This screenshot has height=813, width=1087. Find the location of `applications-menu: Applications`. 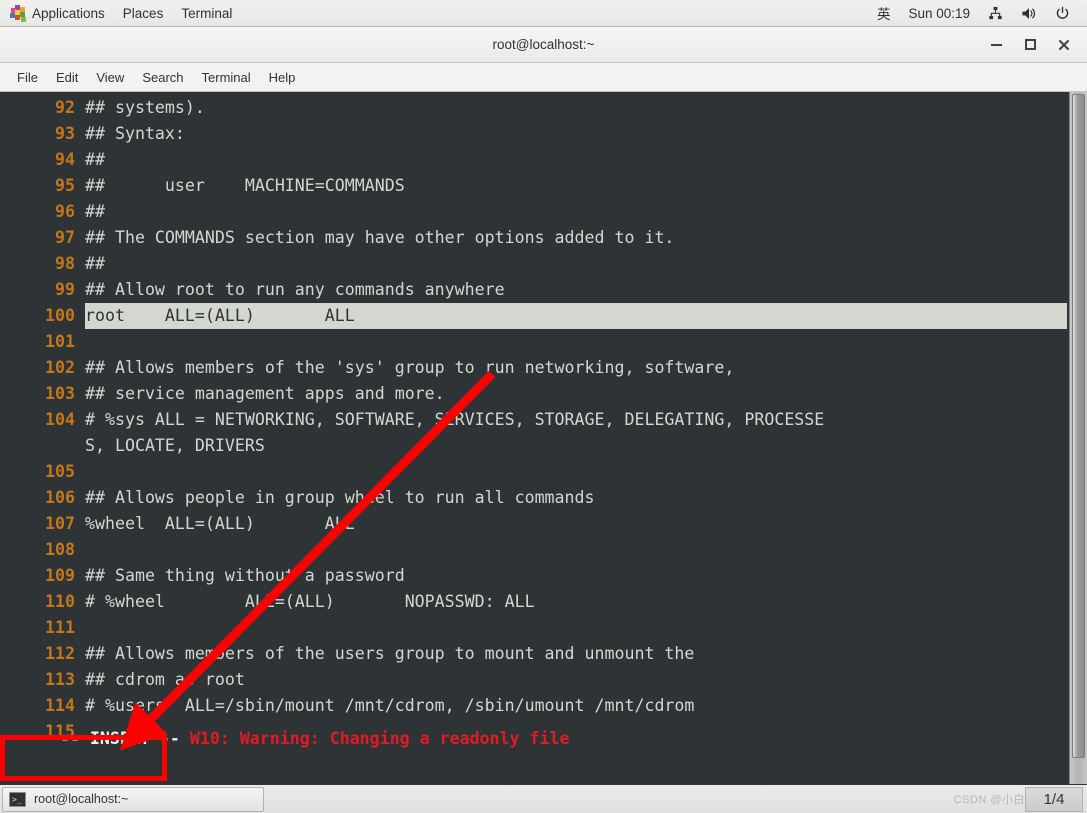

applications-menu: Applications is located at coordinates (57, 13).